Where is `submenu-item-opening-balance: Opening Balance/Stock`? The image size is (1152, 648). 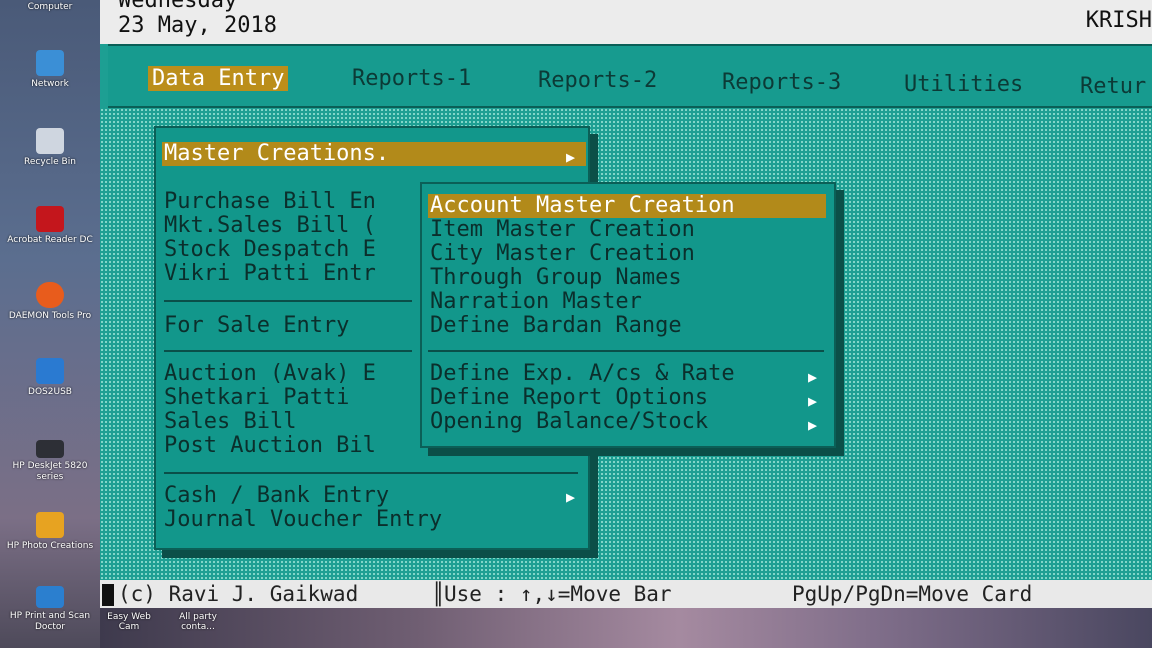
submenu-item-opening-balance: Opening Balance/Stock is located at coordinates (569, 422).